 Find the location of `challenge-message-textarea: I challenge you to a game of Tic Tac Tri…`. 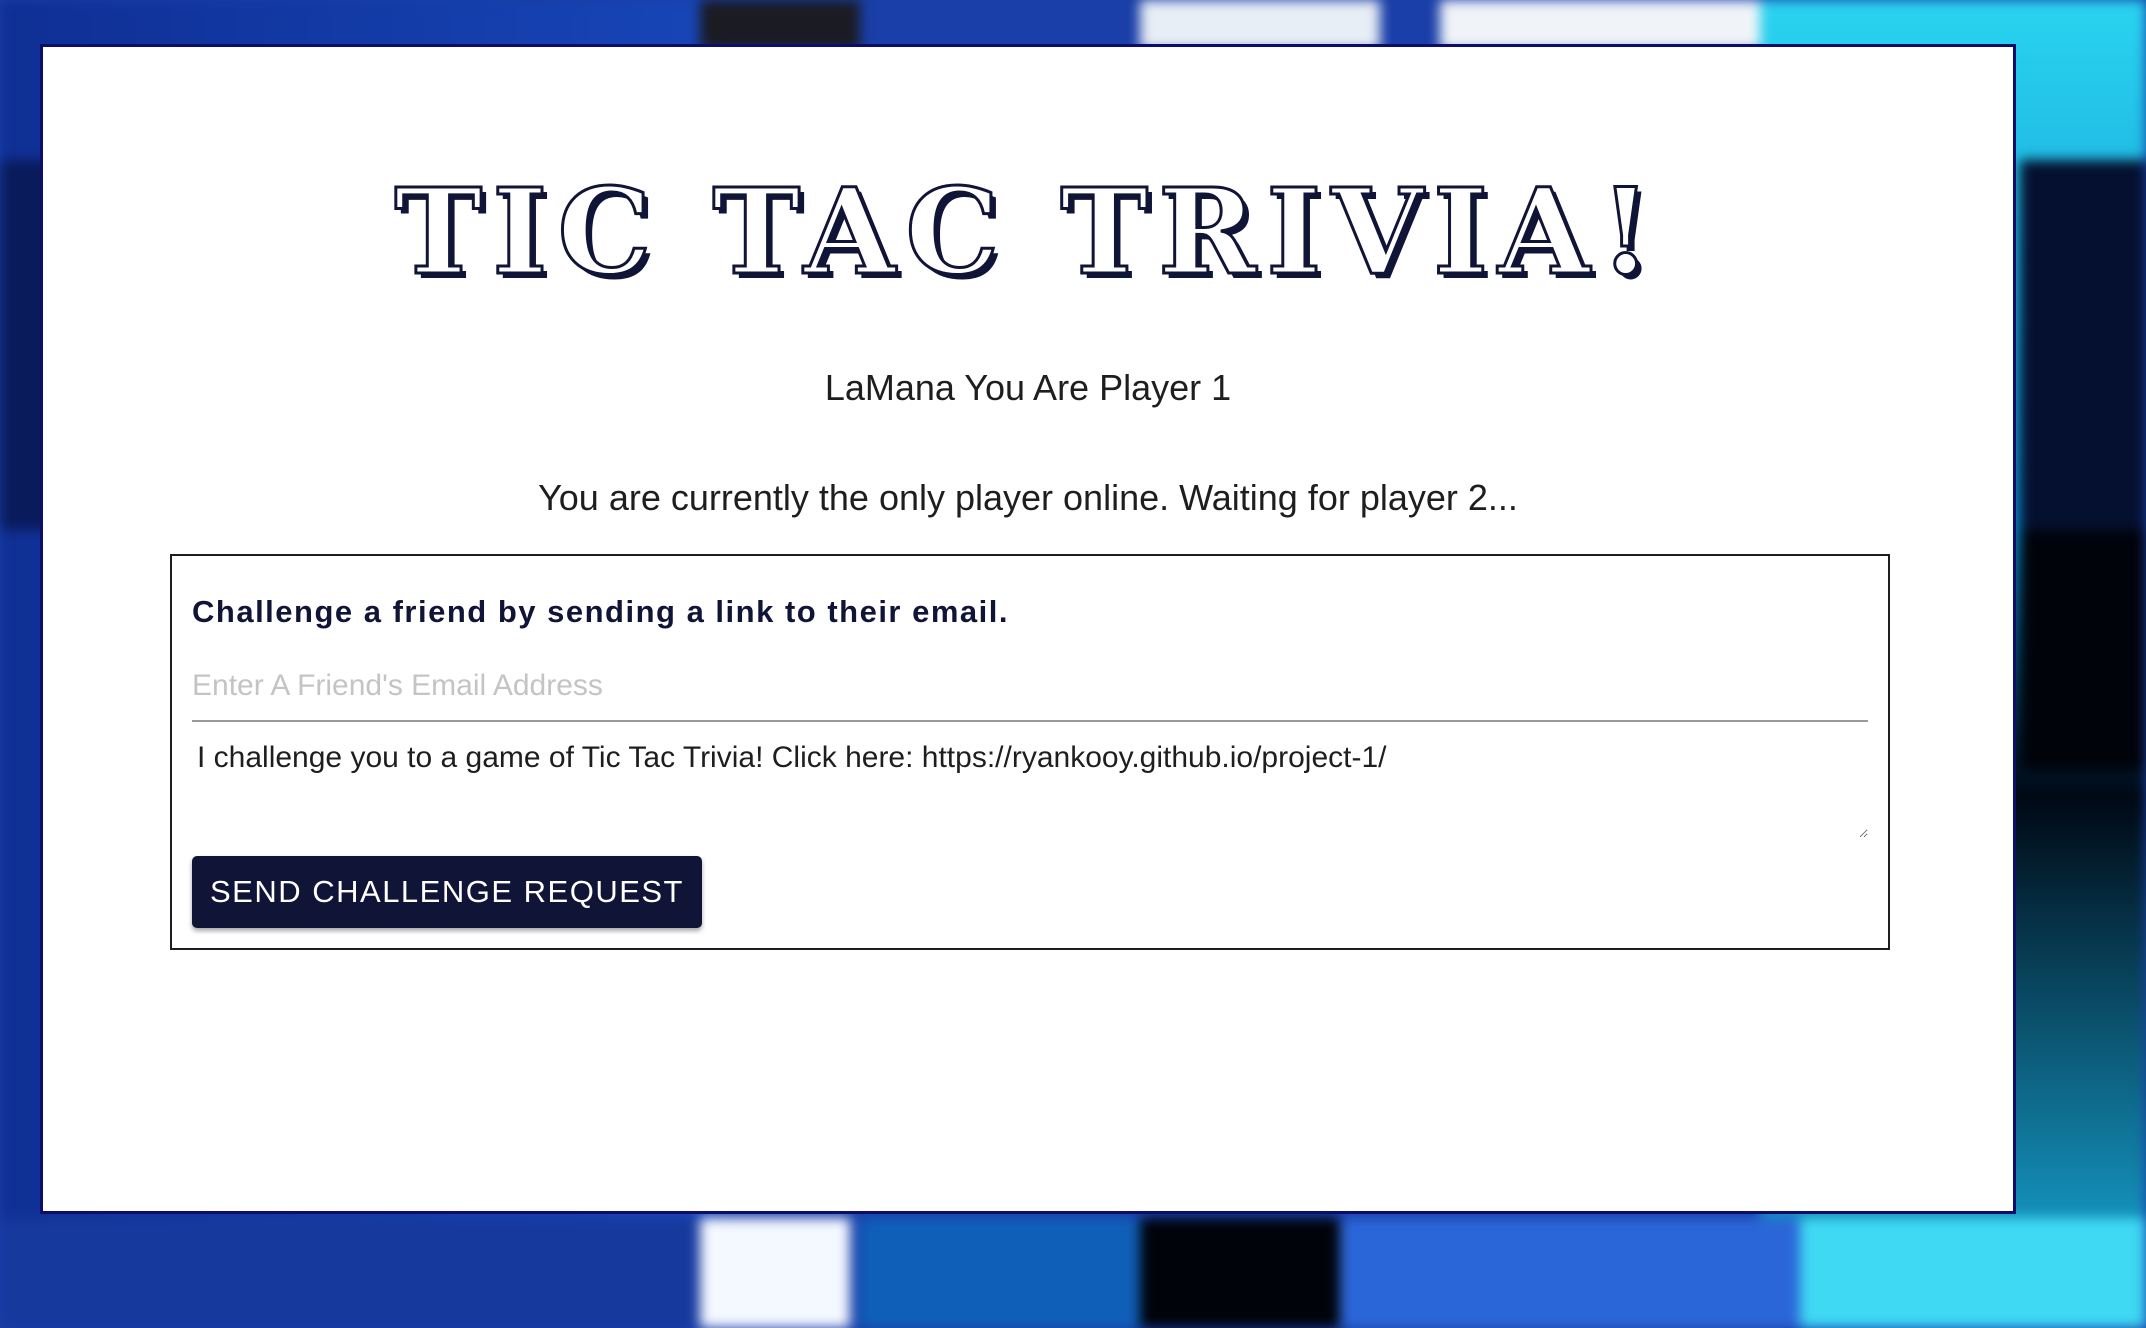

challenge-message-textarea: I challenge you to a game of Tic Tac Tri… is located at coordinates (1030, 786).